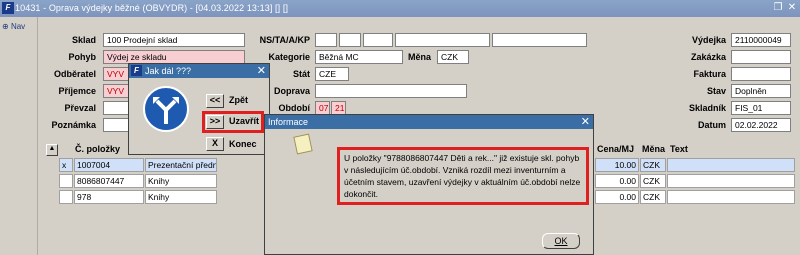 This screenshot has height=255, width=800. I want to click on faktura-field, so click(761, 74).